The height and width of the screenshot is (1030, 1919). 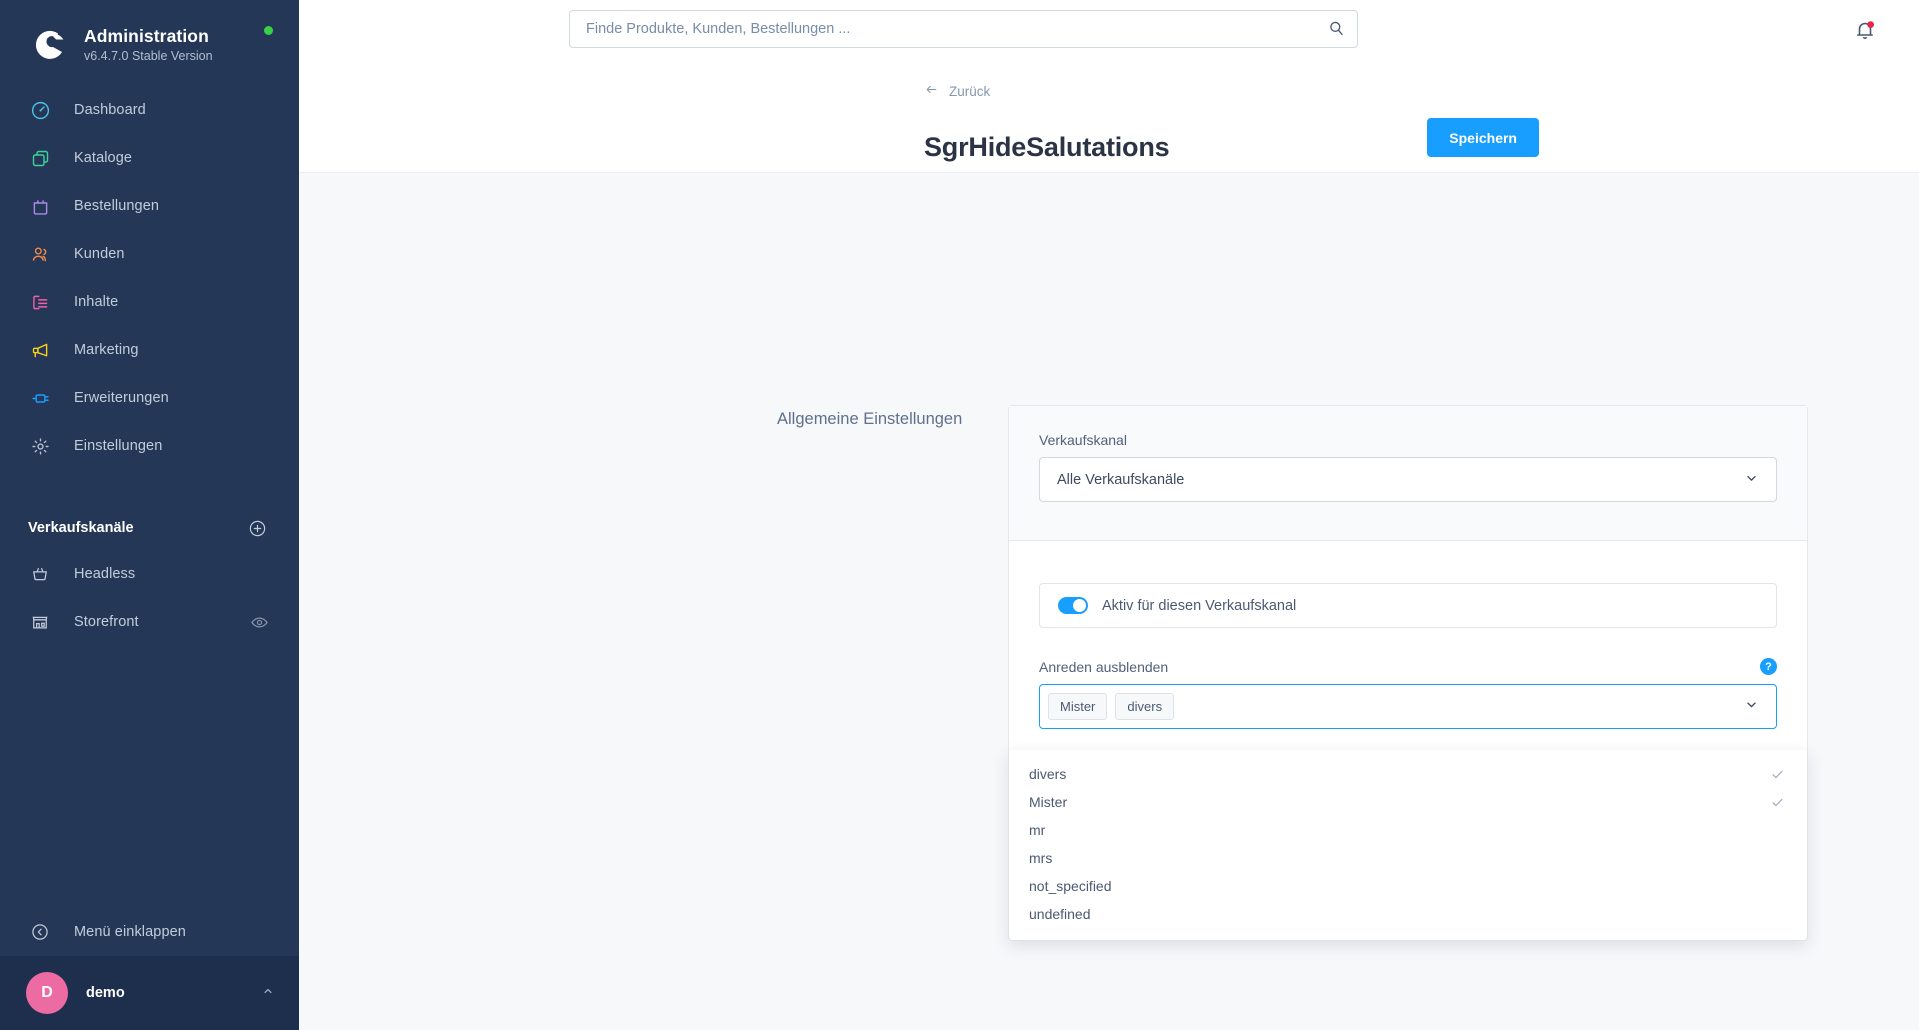 I want to click on user-name: demo, so click(x=105, y=993).